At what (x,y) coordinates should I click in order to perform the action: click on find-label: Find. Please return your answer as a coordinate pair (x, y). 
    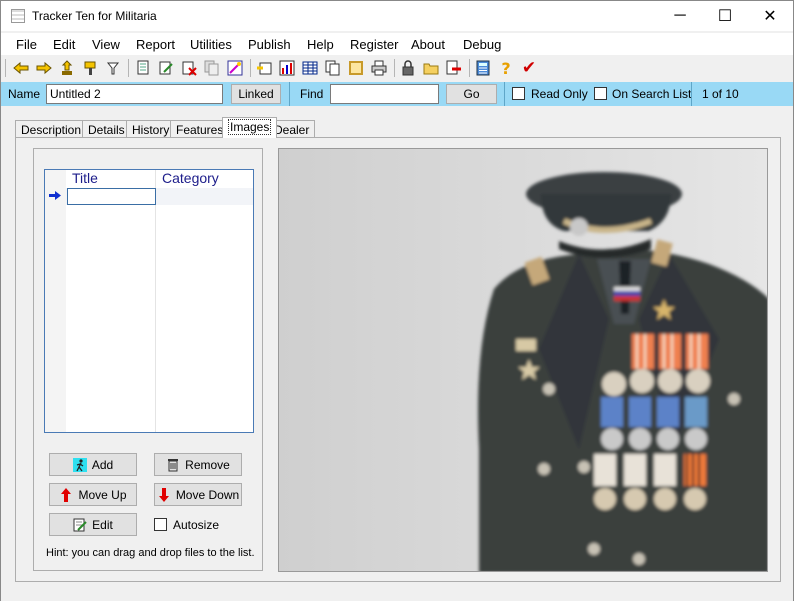
    Looking at the image, I should click on (312, 94).